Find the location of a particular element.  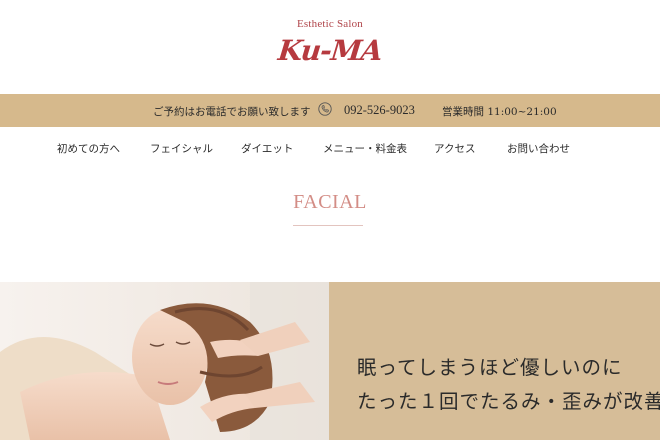

main-nav: 初めての方へ フェイシャル ダイエット メニュー・料金表 アクセス お問い合わせ is located at coordinates (330, 147).